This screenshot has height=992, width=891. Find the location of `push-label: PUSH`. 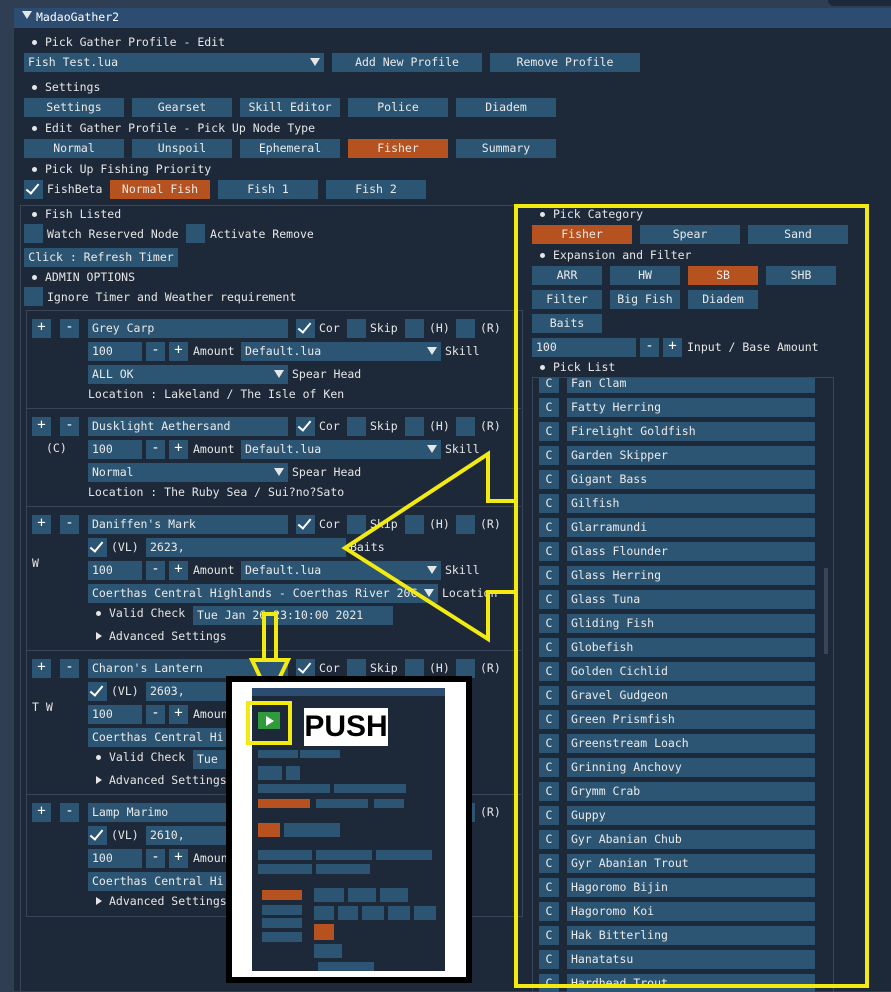

push-label: PUSH is located at coordinates (346, 727).